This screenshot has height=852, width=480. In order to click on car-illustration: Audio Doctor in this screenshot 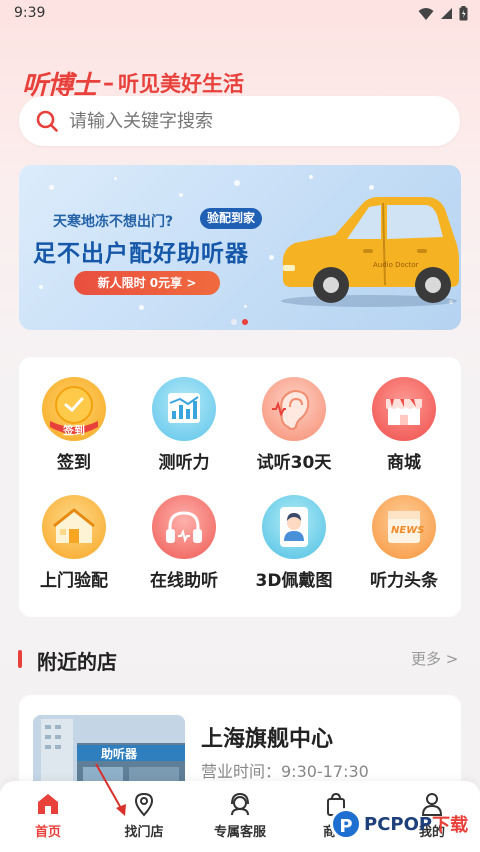, I will do `click(370, 252)`.